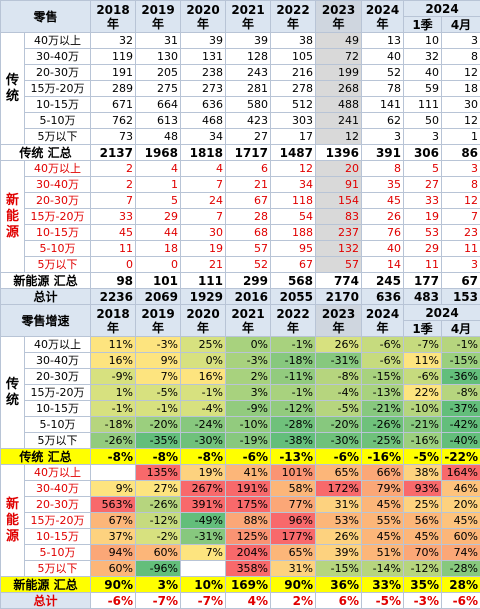  I want to click on value-cell: 664, so click(158, 105).